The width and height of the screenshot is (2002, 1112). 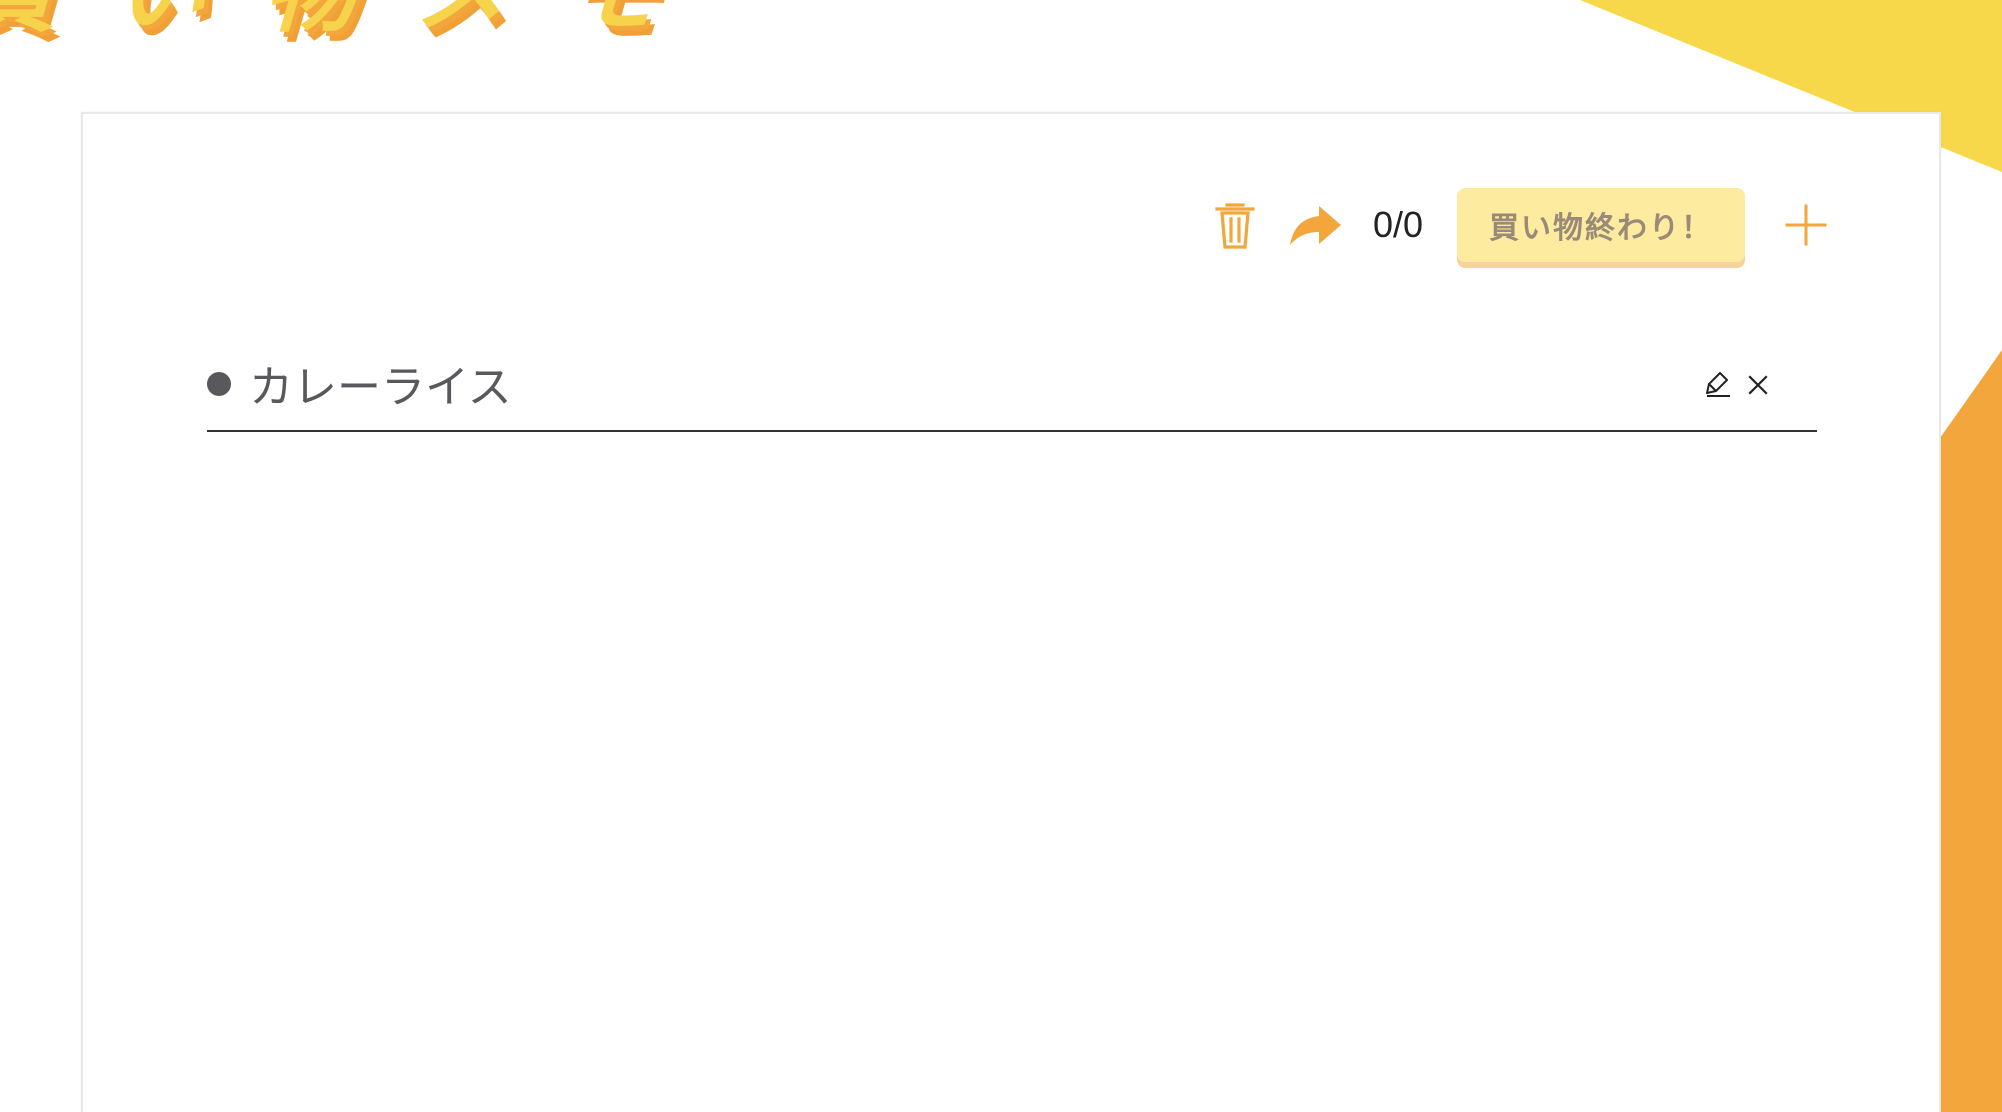 What do you see at coordinates (1315, 225) in the screenshot?
I see `share-icon` at bounding box center [1315, 225].